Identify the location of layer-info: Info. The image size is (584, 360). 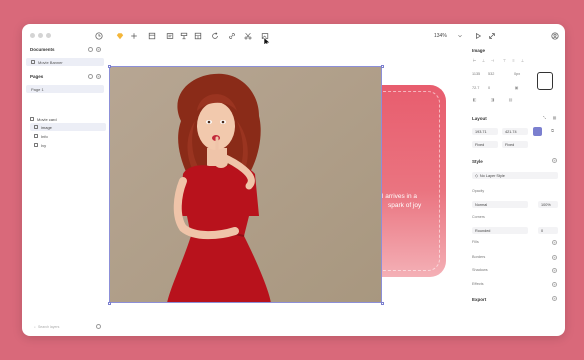
(41, 136).